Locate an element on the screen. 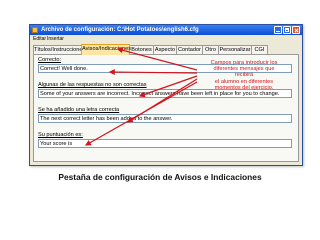  callout-line: diferentes mensajes que recibirá is located at coordinates (244, 72).